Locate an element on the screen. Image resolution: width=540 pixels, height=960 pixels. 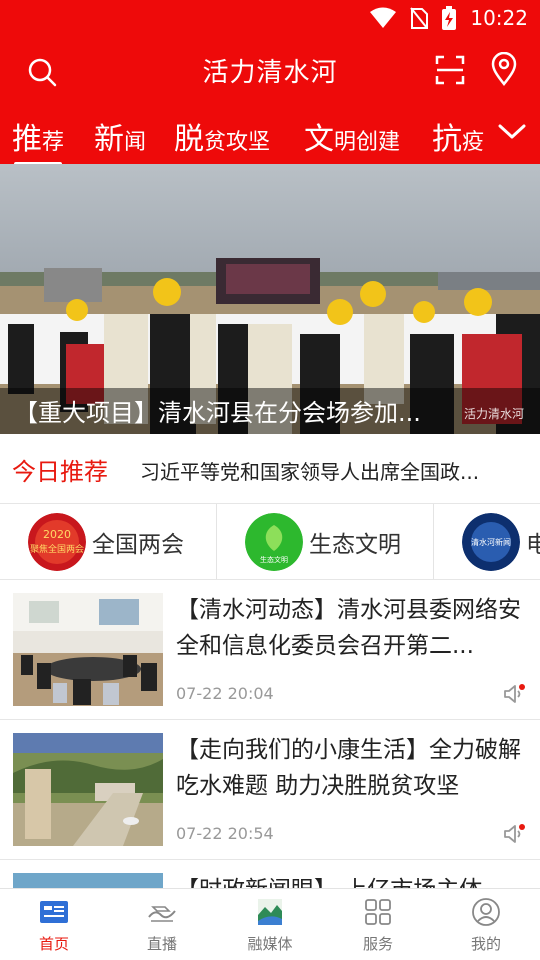
topic-ecology: 生态文明 生态文明 is located at coordinates (309, 541).